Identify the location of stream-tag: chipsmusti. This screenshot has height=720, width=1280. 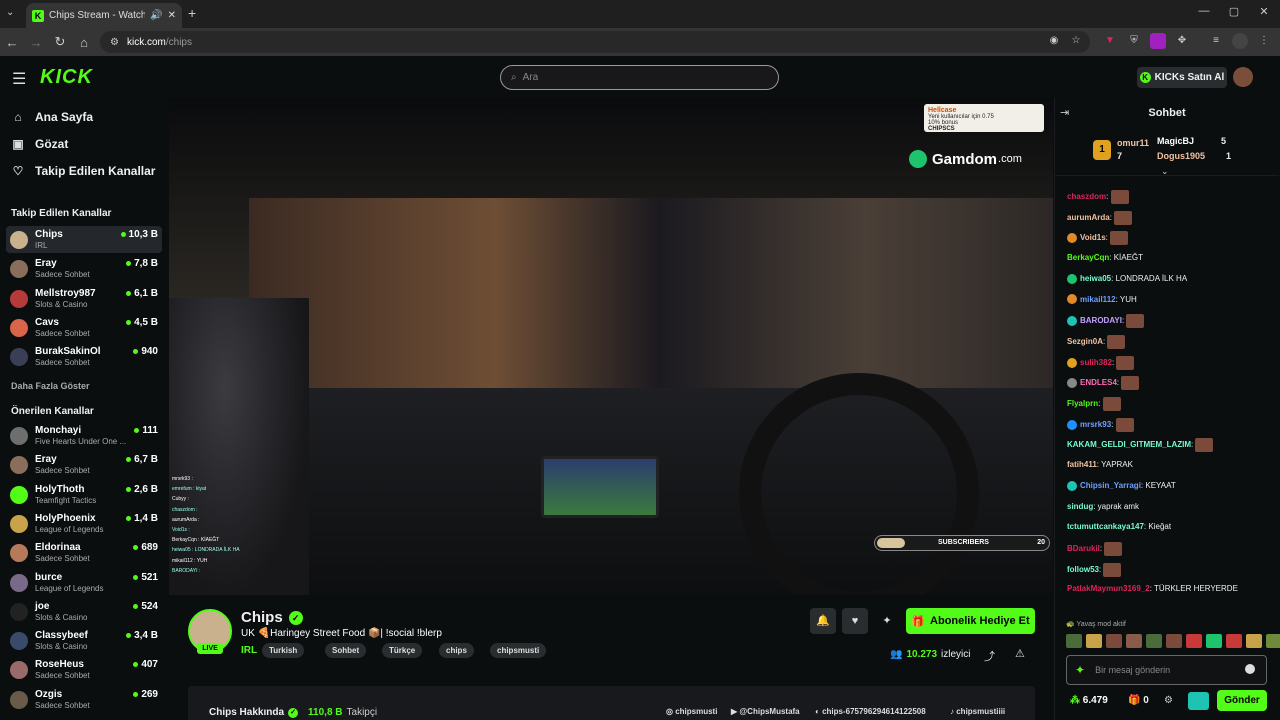
(518, 650).